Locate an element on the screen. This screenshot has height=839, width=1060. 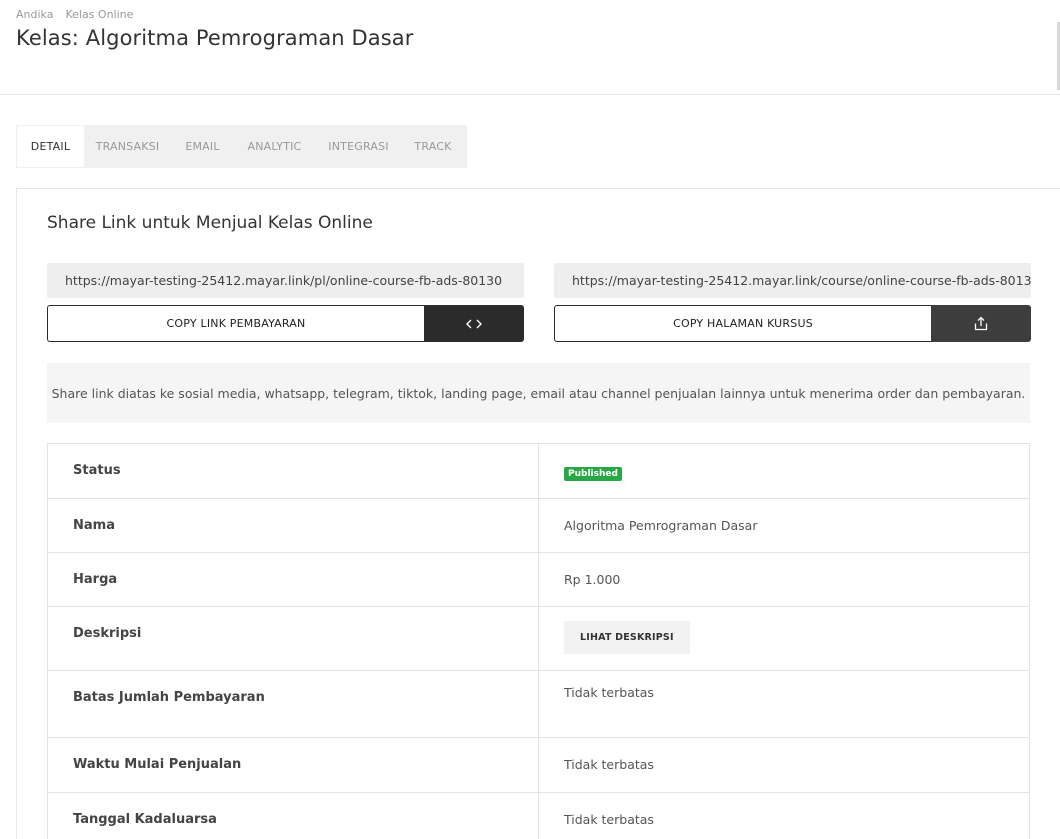
table-row: Deskripsi LIHAT DESKRIPSI is located at coordinates (538, 638).